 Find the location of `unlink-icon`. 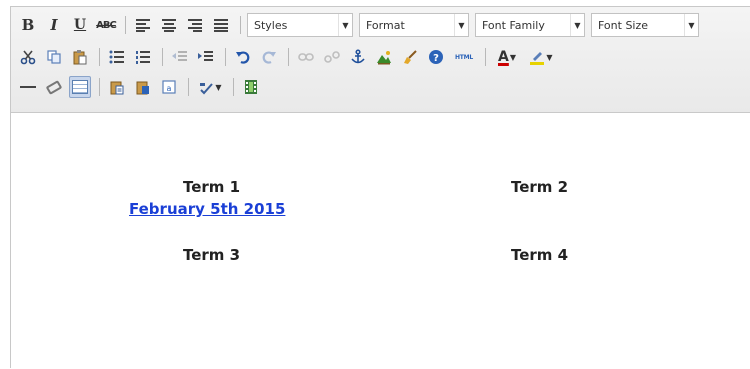

unlink-icon is located at coordinates (332, 57).